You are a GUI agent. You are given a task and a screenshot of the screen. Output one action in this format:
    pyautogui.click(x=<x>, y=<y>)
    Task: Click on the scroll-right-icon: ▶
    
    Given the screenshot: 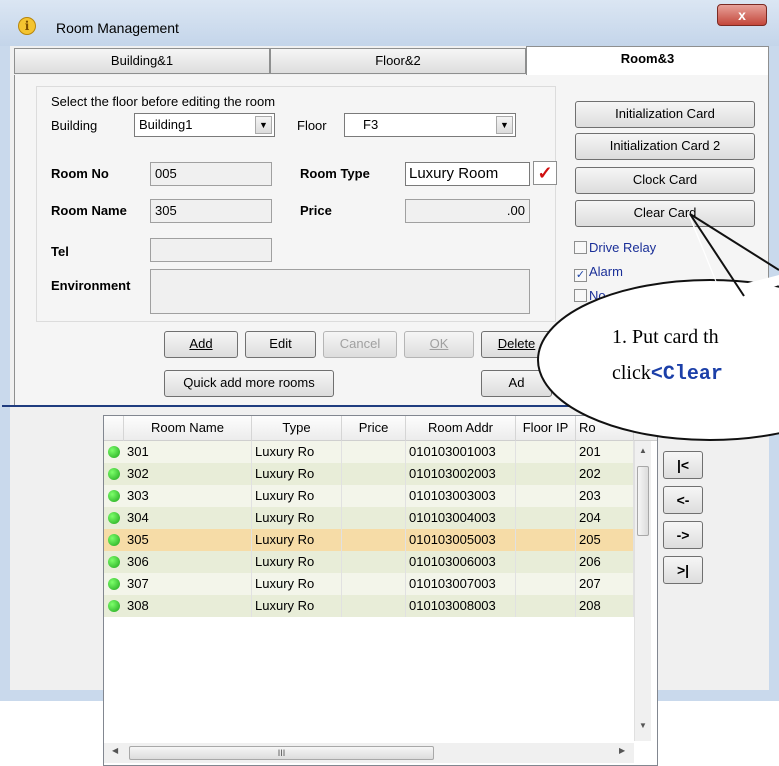 What is the action you would take?
    pyautogui.click(x=622, y=750)
    